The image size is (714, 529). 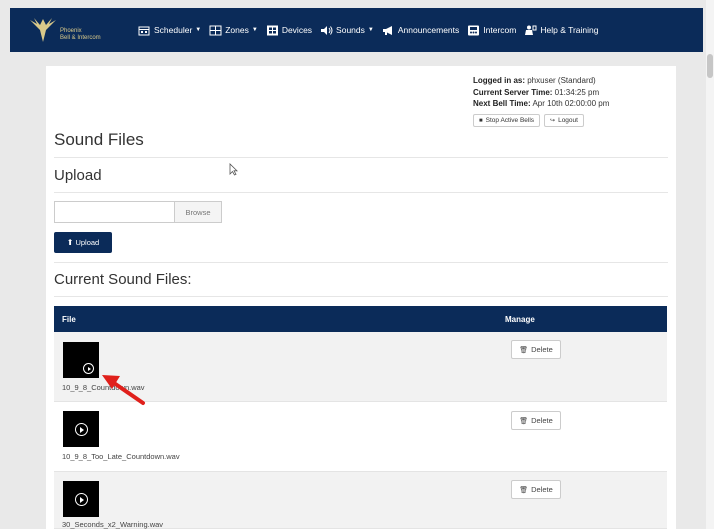 I want to click on upload-button: ⬆ Upload, so click(x=83, y=242).